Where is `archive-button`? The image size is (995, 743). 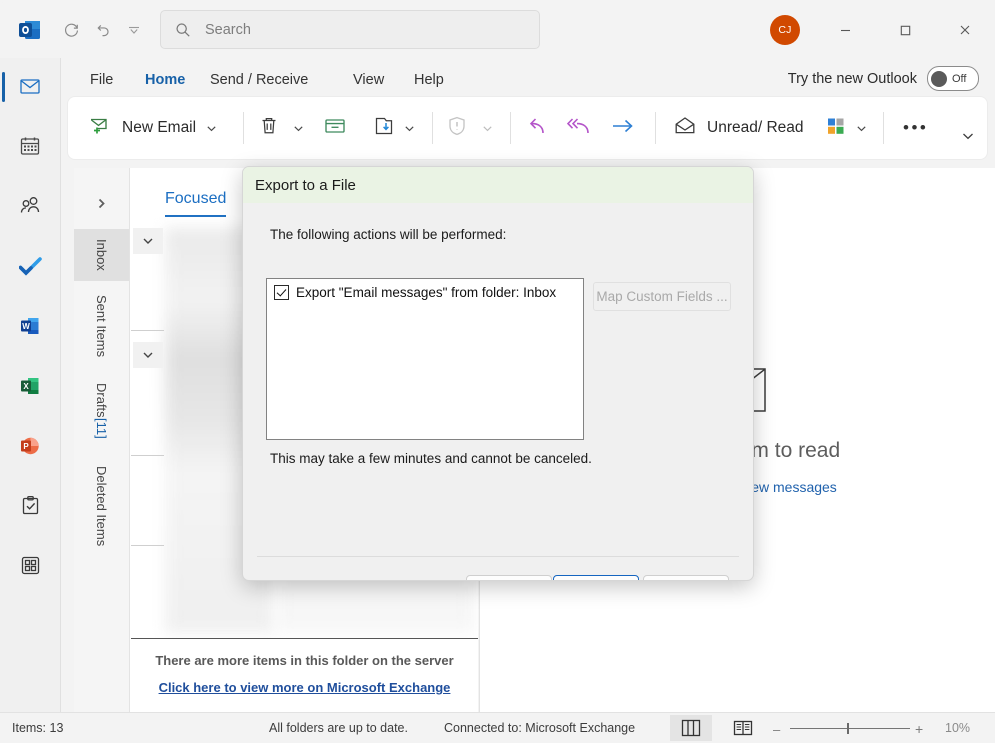
archive-button is located at coordinates (335, 128).